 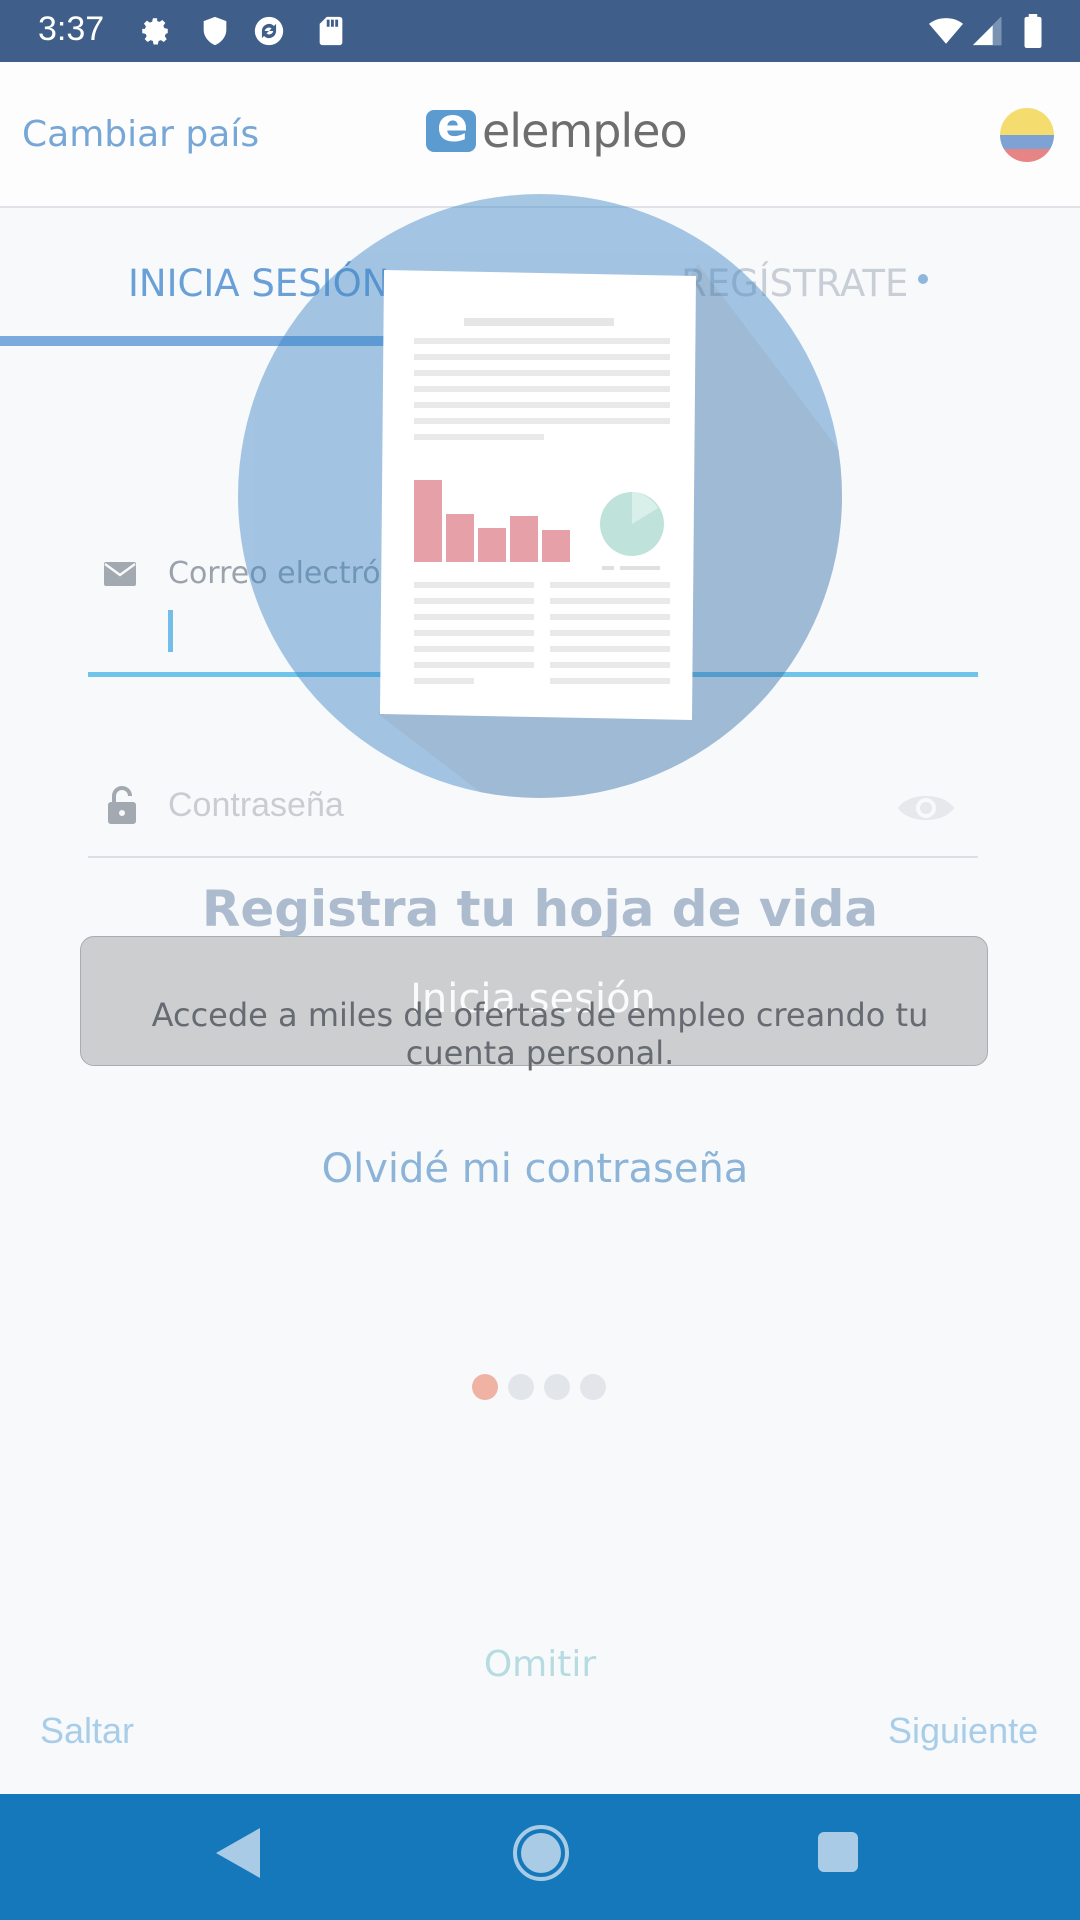 What do you see at coordinates (140, 134) in the screenshot?
I see `change-country-link: Cambiar país` at bounding box center [140, 134].